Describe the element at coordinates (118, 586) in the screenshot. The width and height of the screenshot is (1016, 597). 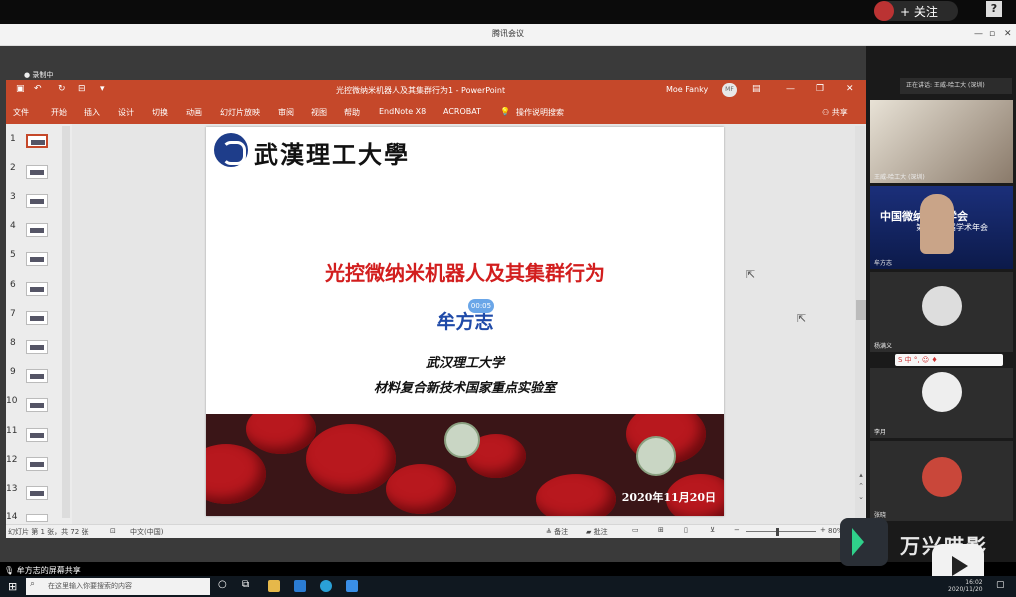
I see `taskbar-search: 在这里输入你要搜索的内容` at that location.